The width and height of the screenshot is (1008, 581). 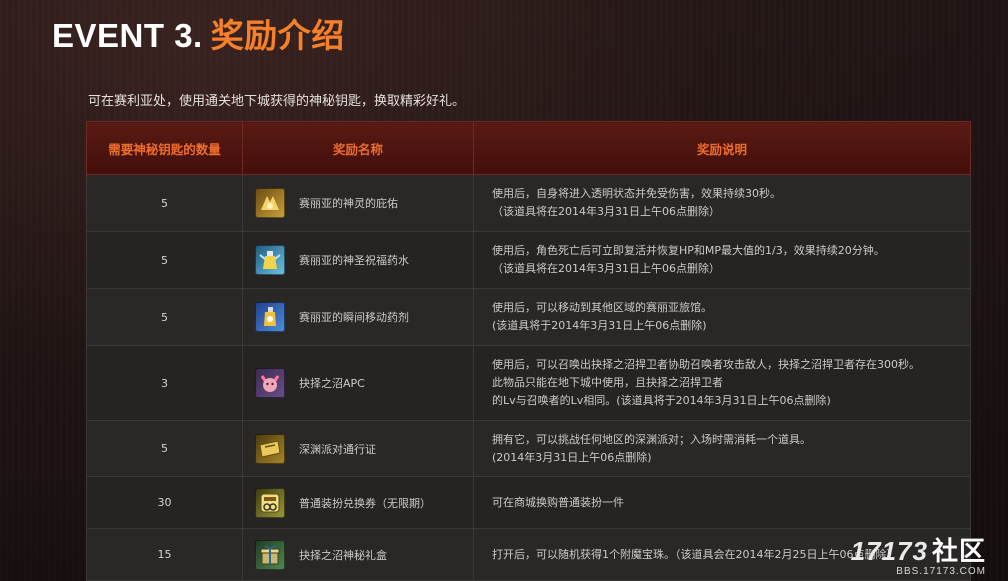 What do you see at coordinates (958, 552) in the screenshot?
I see `watermark-logo-text: 社区` at bounding box center [958, 552].